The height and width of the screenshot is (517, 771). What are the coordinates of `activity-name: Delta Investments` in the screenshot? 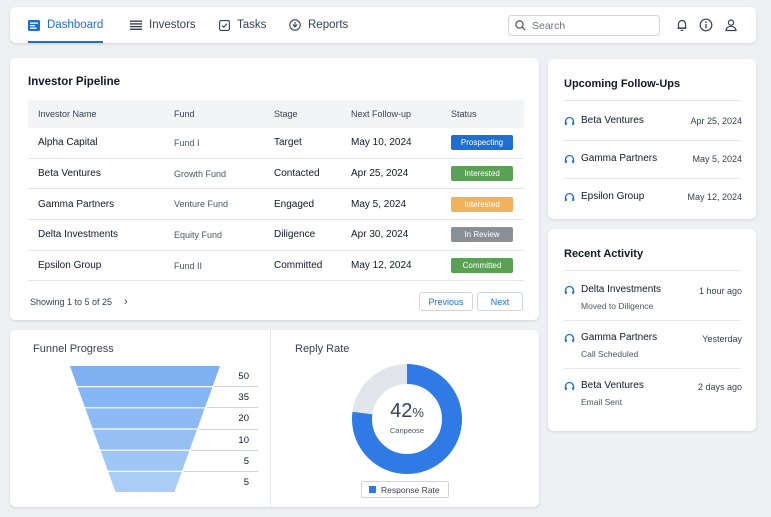 It's located at (621, 289).